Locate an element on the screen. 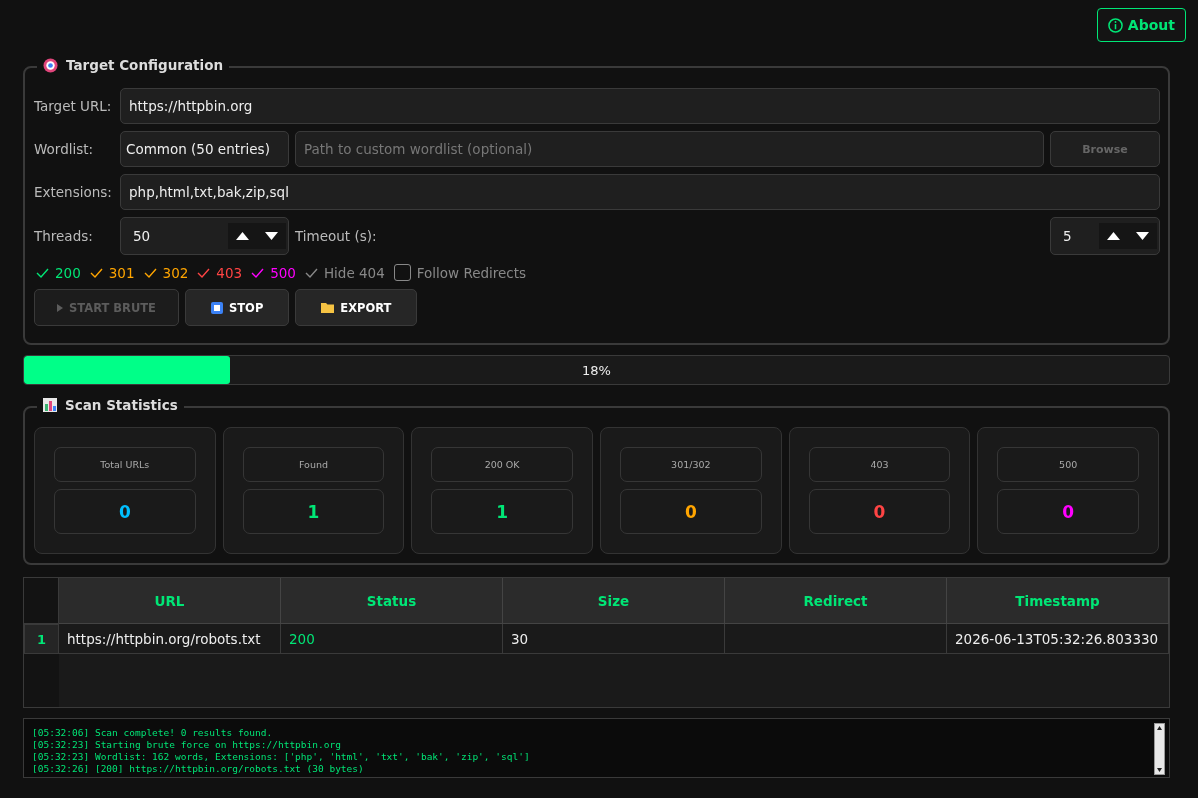 The width and height of the screenshot is (1198, 798). progress-reading: 18% is located at coordinates (596, 370).